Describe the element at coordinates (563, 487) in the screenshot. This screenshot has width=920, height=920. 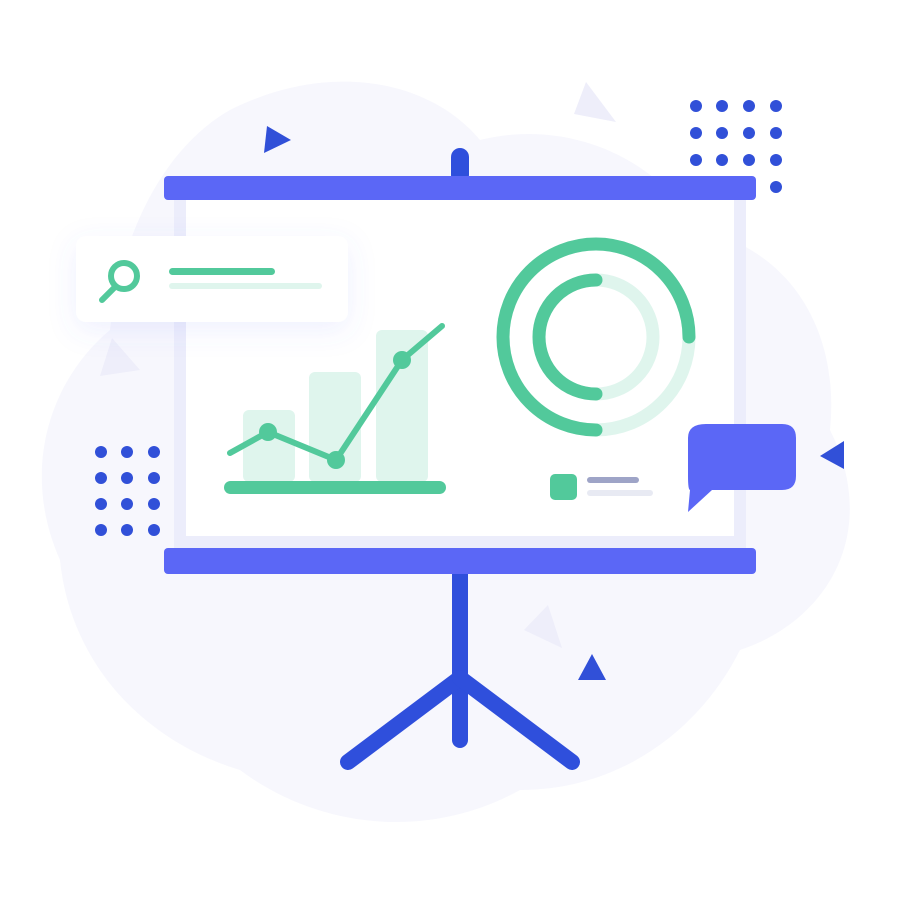
I see `legend-swatch` at that location.